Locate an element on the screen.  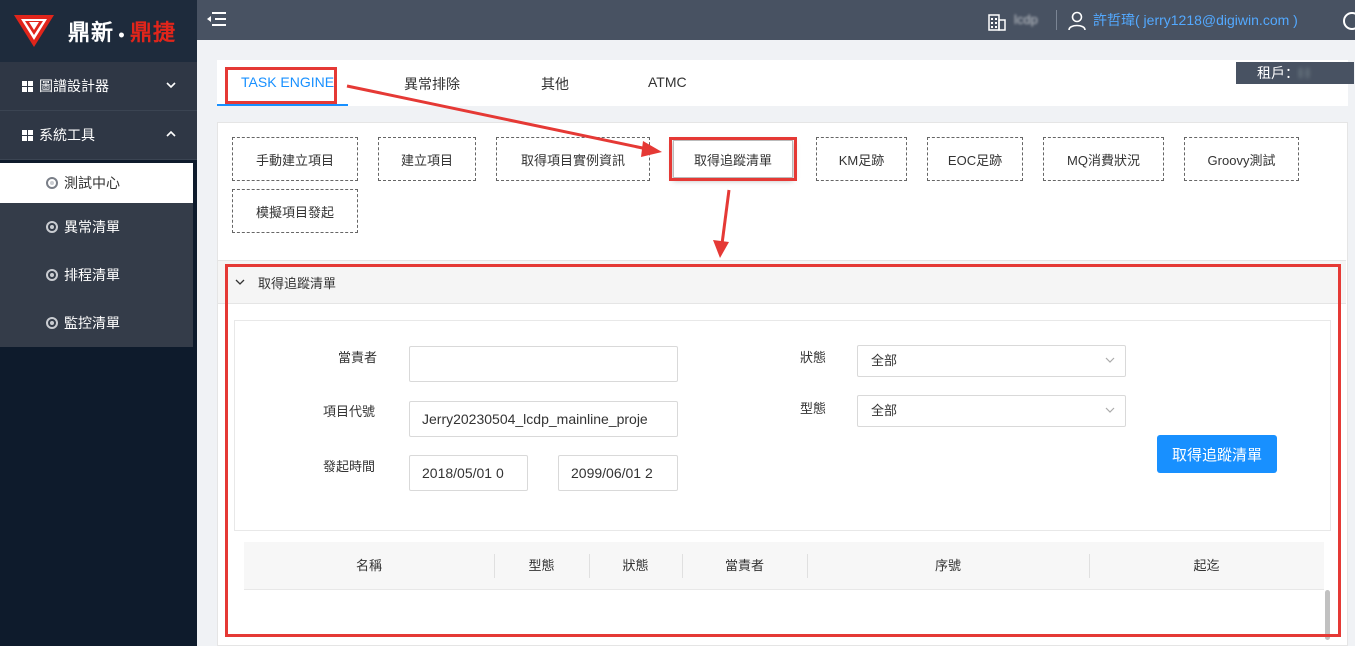
tab-exception-handling: 異常排除 is located at coordinates (432, 84).